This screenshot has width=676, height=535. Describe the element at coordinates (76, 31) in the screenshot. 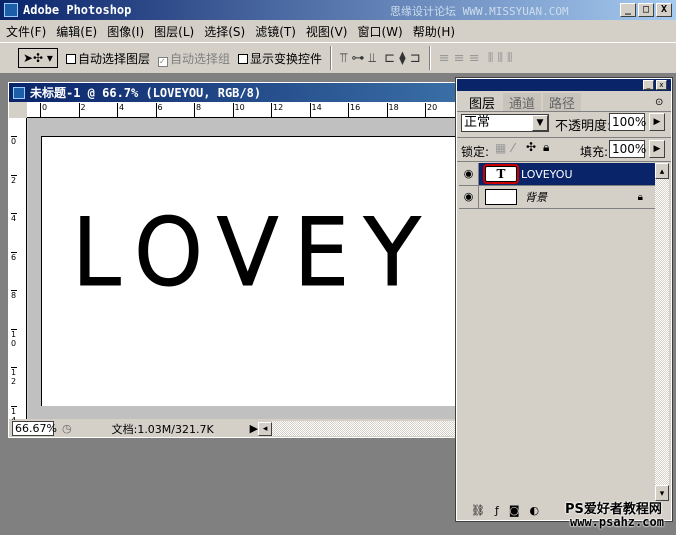

I see `menu-edit: 编辑(E)` at that location.